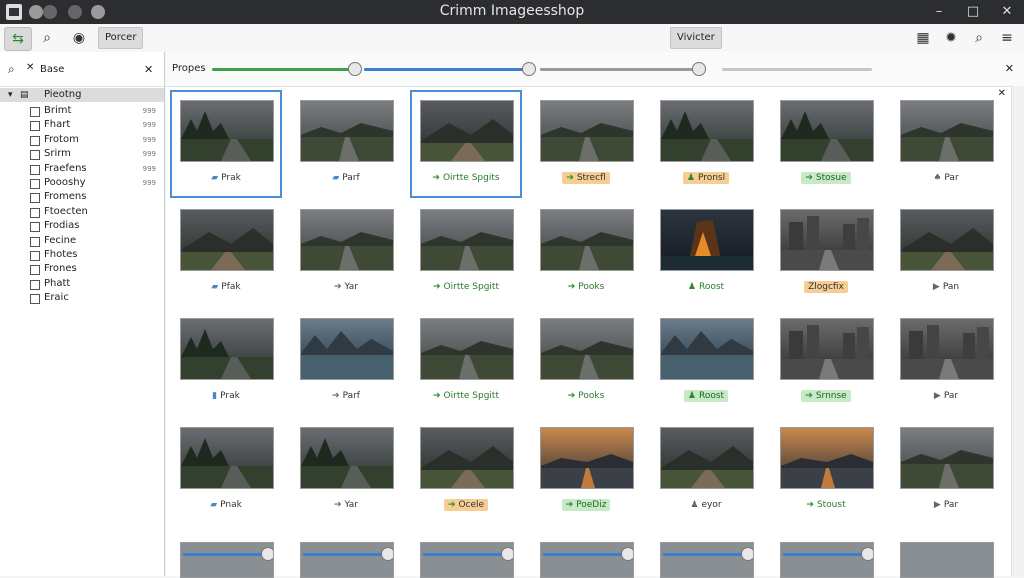 Image resolution: width=1024 pixels, height=578 pixels. I want to click on thumbnail-cell: ▰ Pnak, so click(226, 471).